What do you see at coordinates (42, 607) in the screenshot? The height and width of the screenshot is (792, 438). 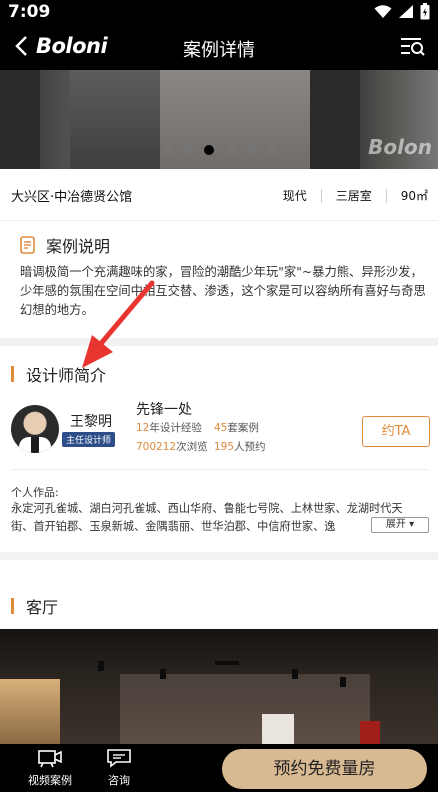 I see `living-room-title: 客厅` at bounding box center [42, 607].